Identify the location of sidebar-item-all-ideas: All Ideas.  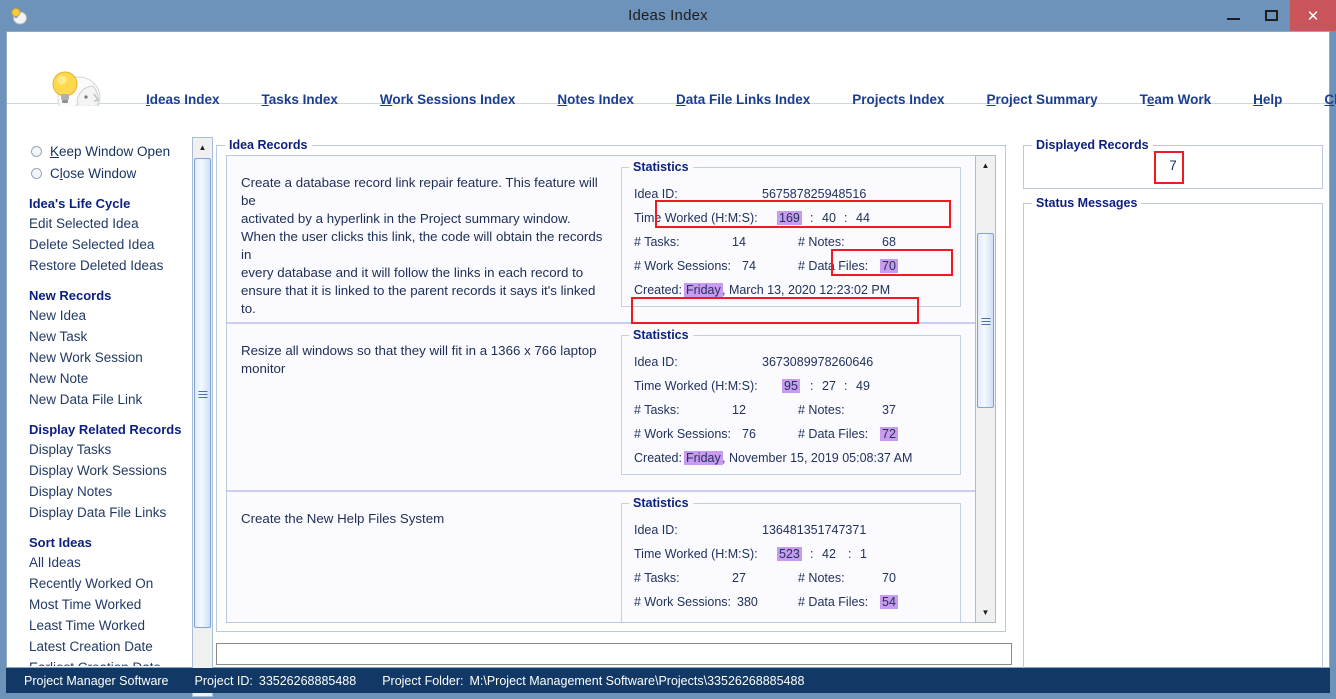
(110, 562).